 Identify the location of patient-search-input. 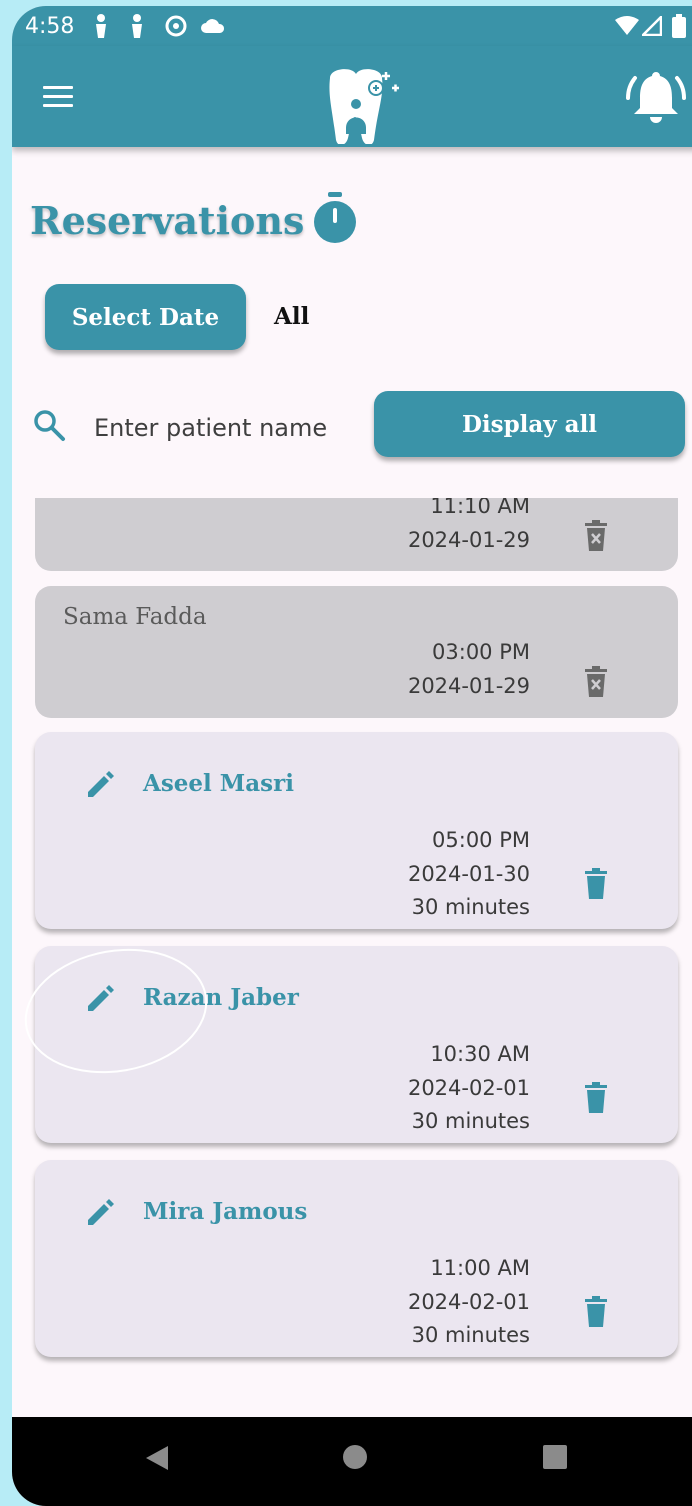
(229, 428).